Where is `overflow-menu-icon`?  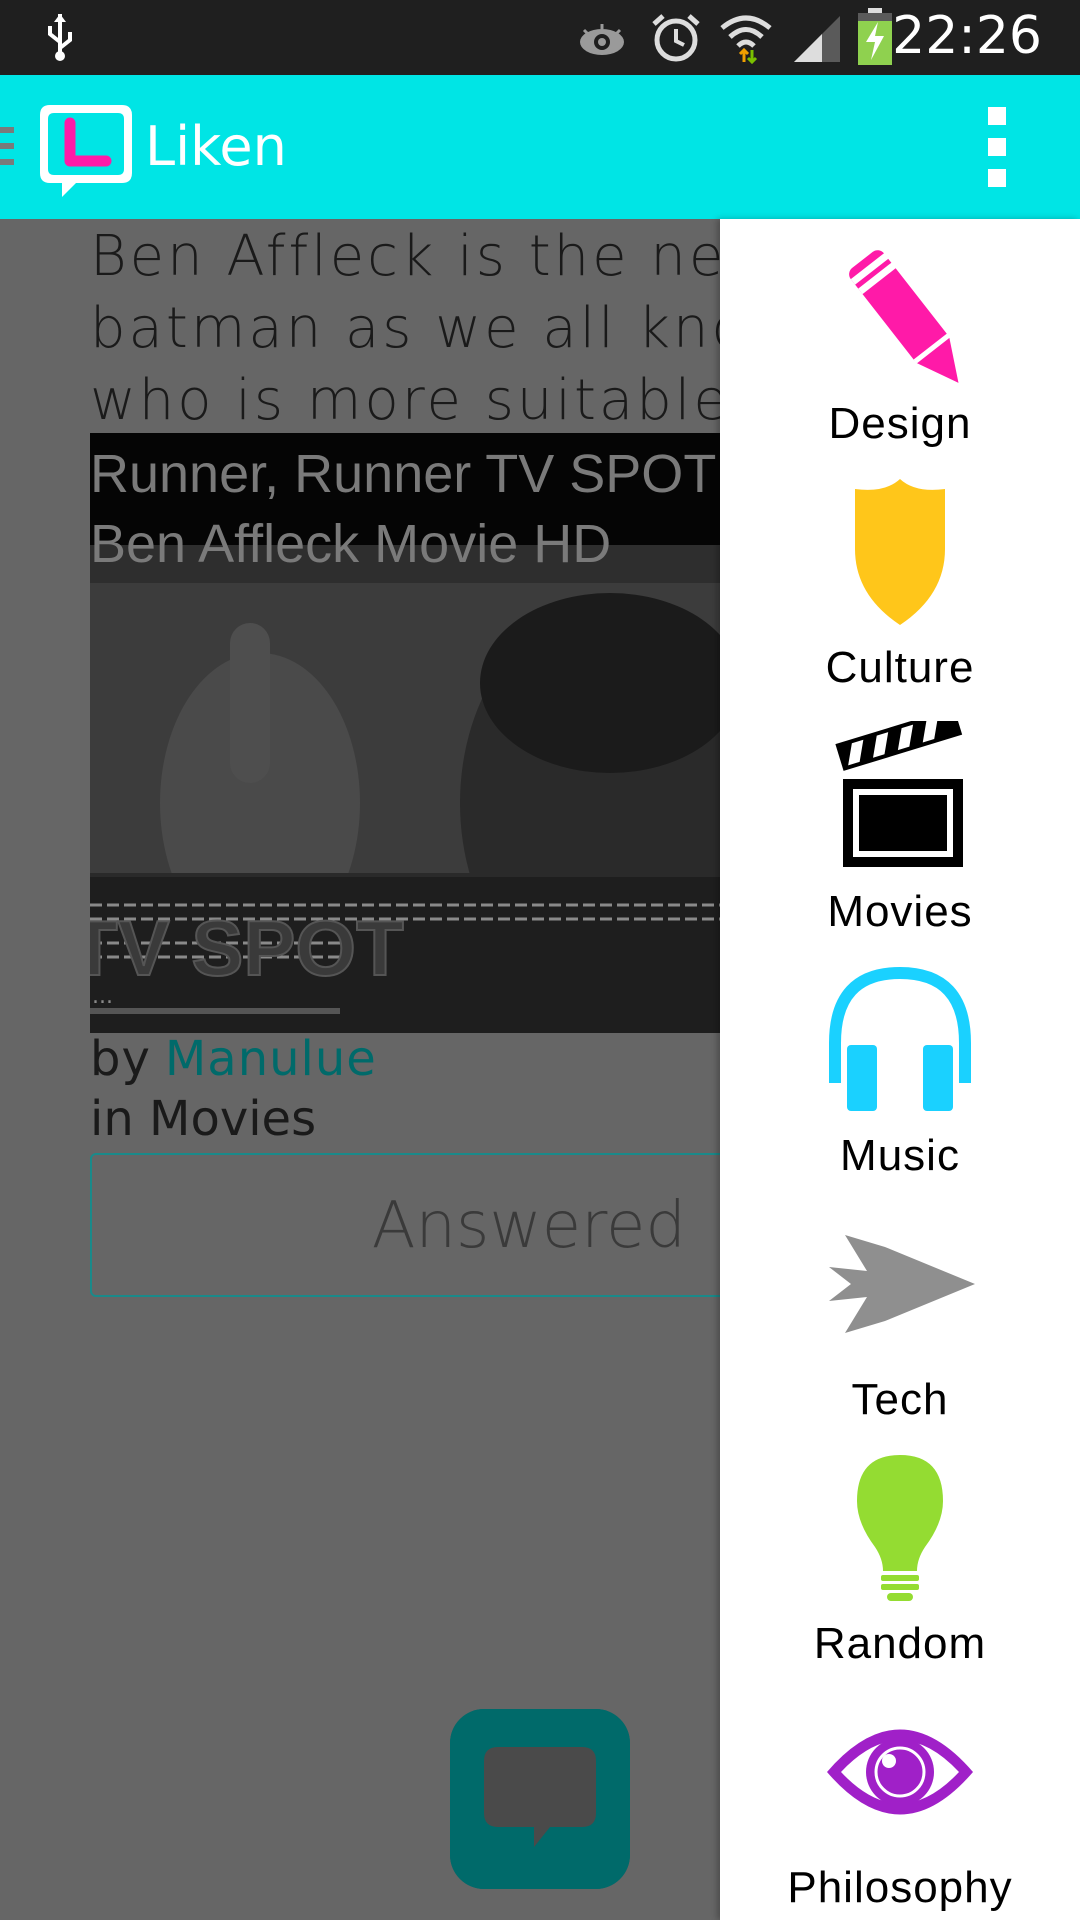
overflow-menu-icon is located at coordinates (997, 147).